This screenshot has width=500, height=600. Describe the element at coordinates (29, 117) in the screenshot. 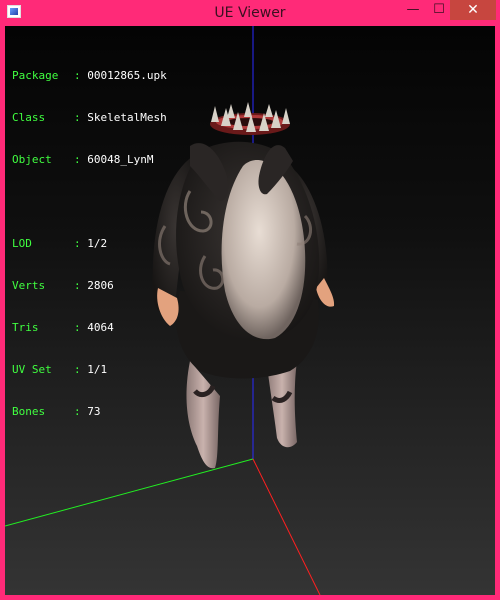

I see `info-key: Class` at that location.